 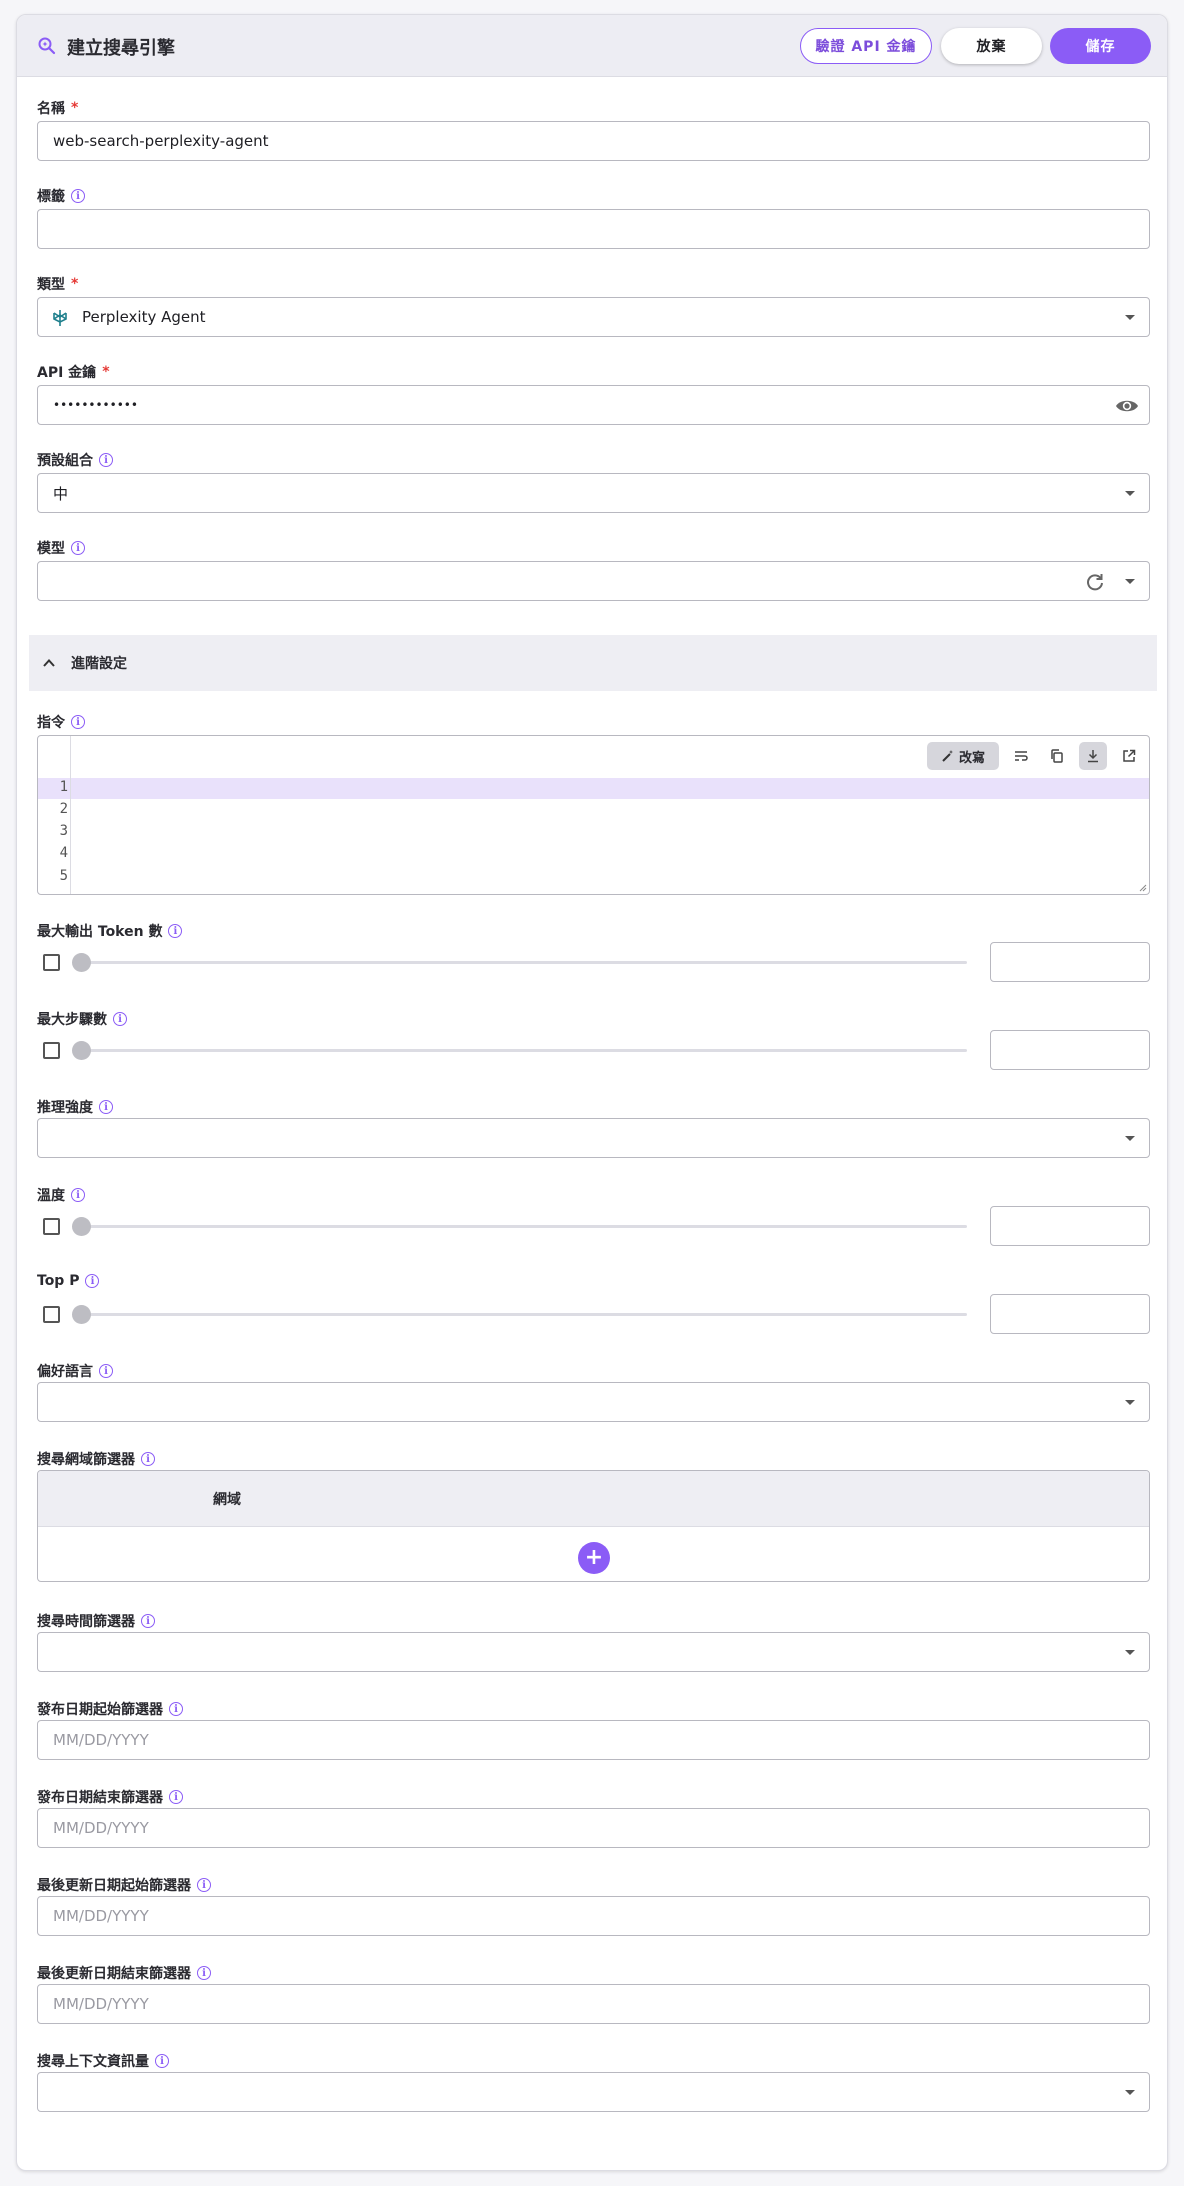 What do you see at coordinates (96, 1621) in the screenshot?
I see `time-filter-label: 搜尋時間篩選器 i` at bounding box center [96, 1621].